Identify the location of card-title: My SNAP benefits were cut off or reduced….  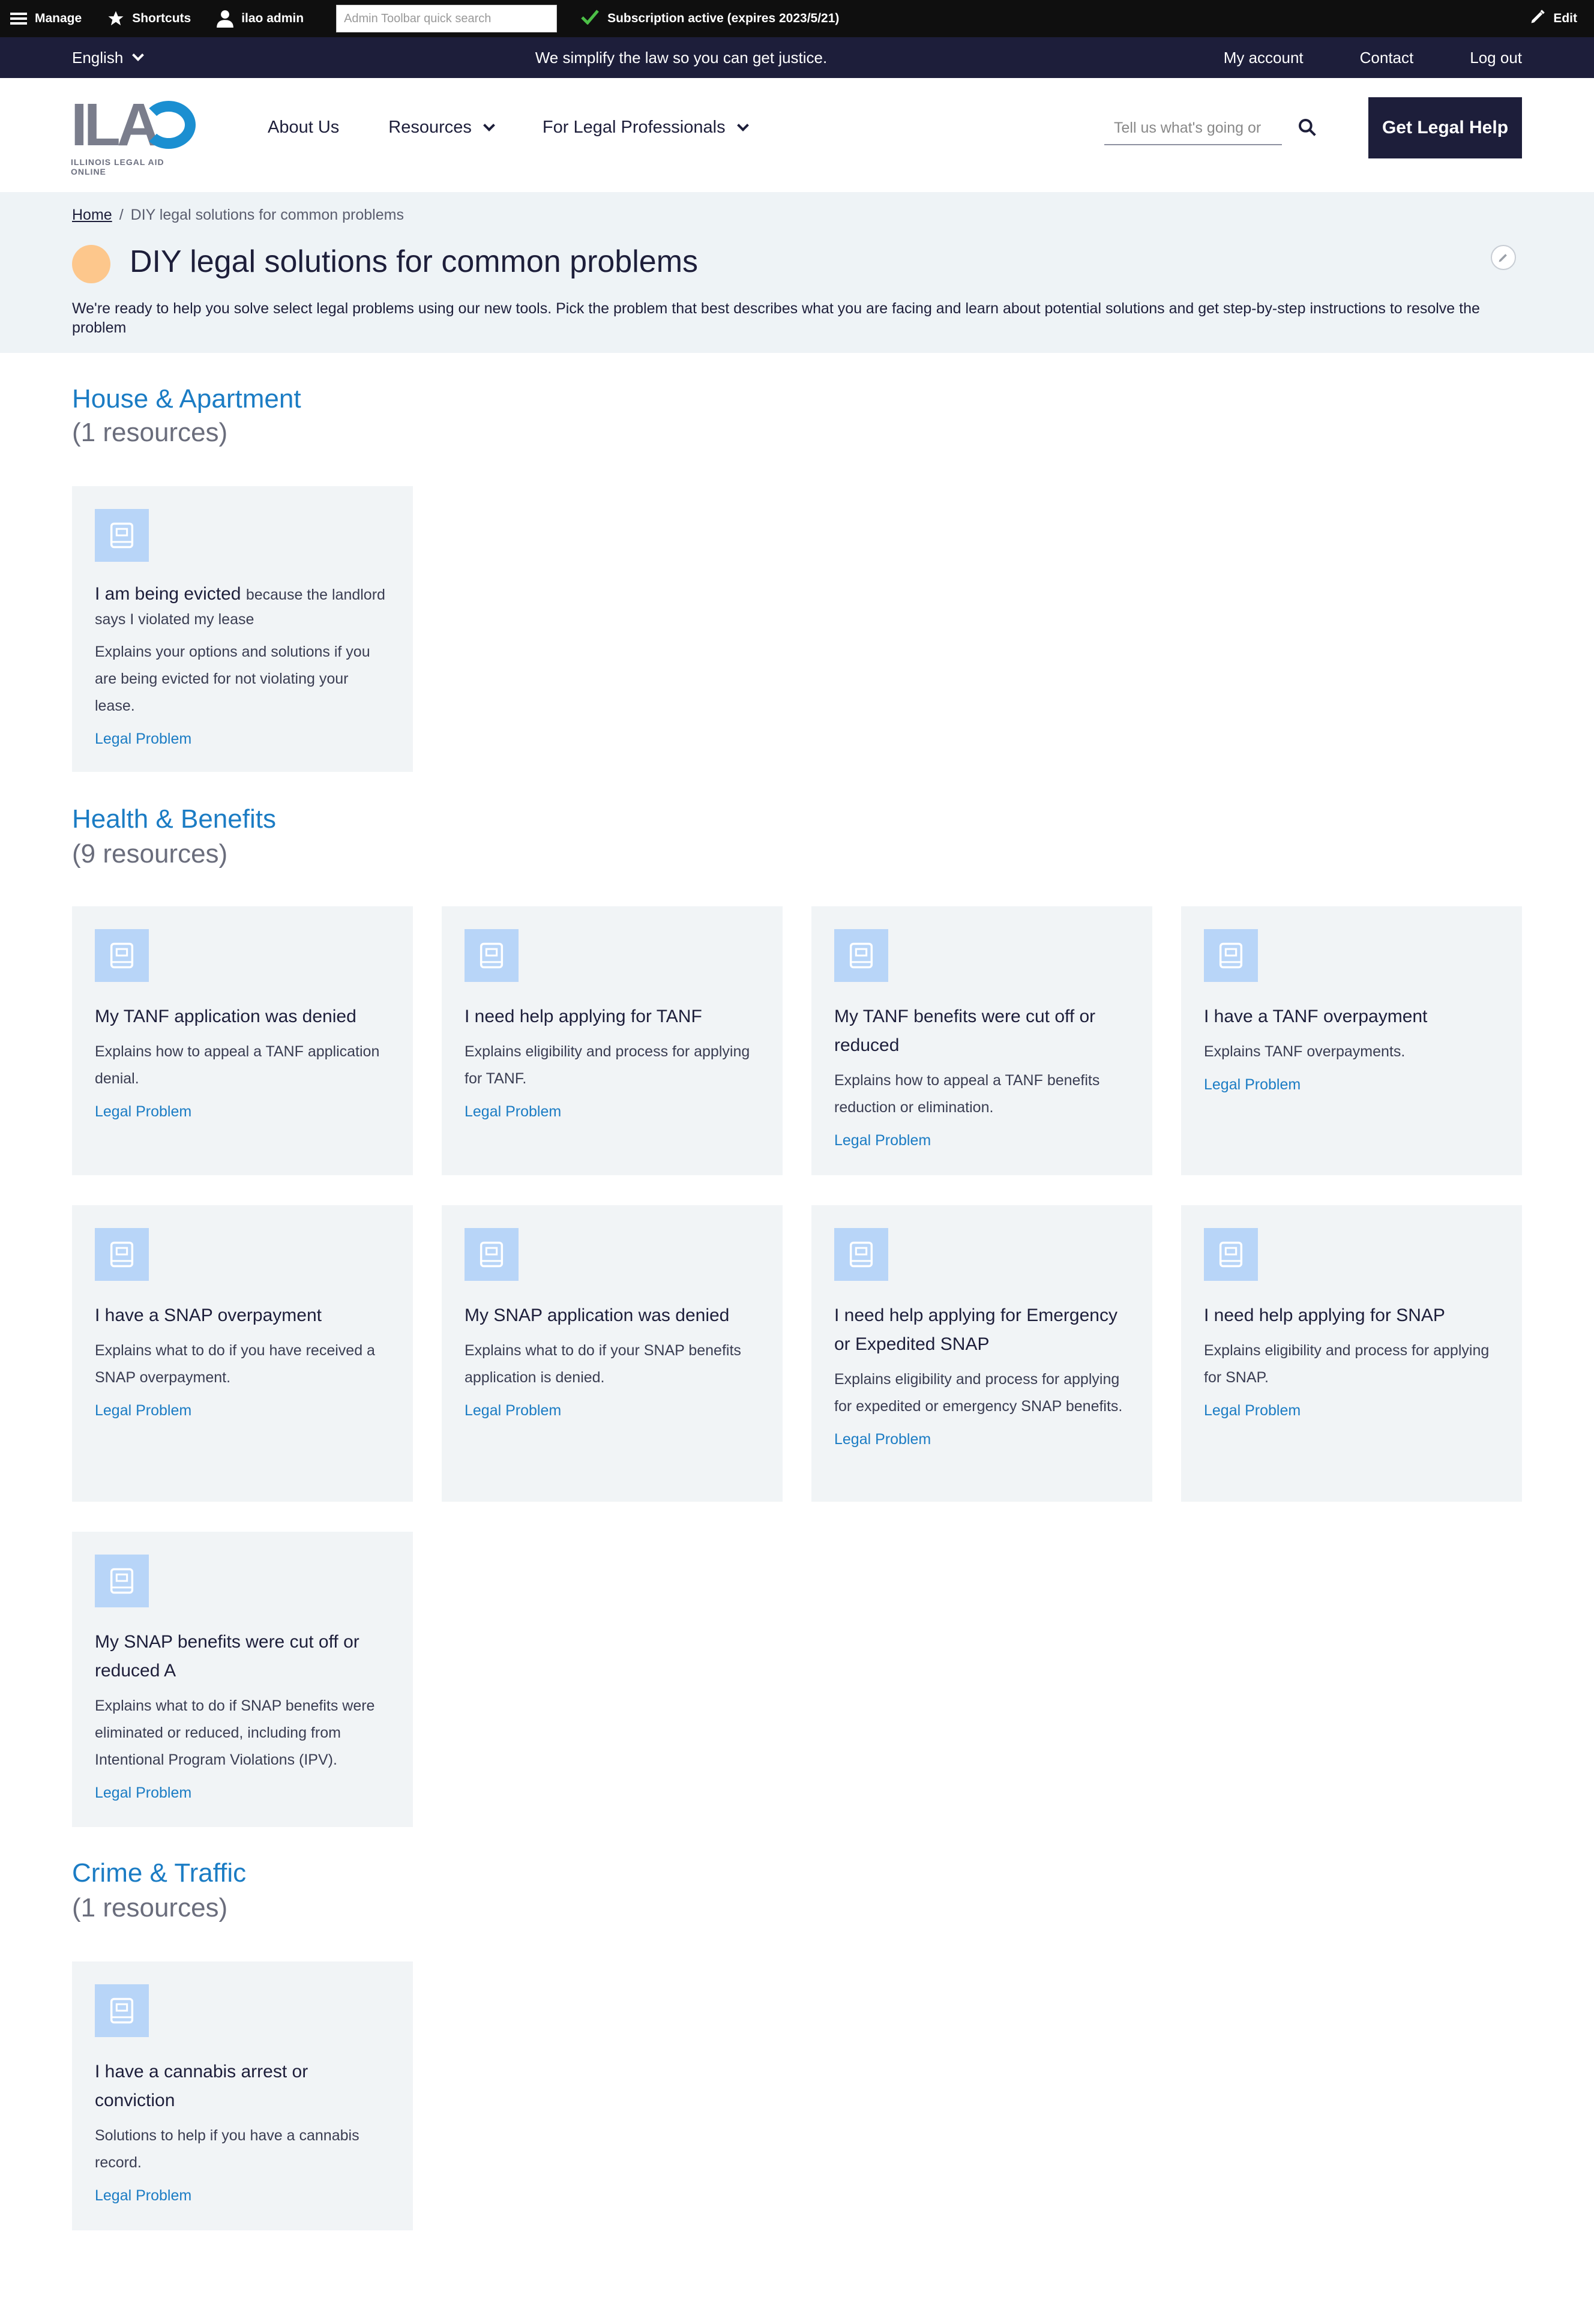
(227, 1656).